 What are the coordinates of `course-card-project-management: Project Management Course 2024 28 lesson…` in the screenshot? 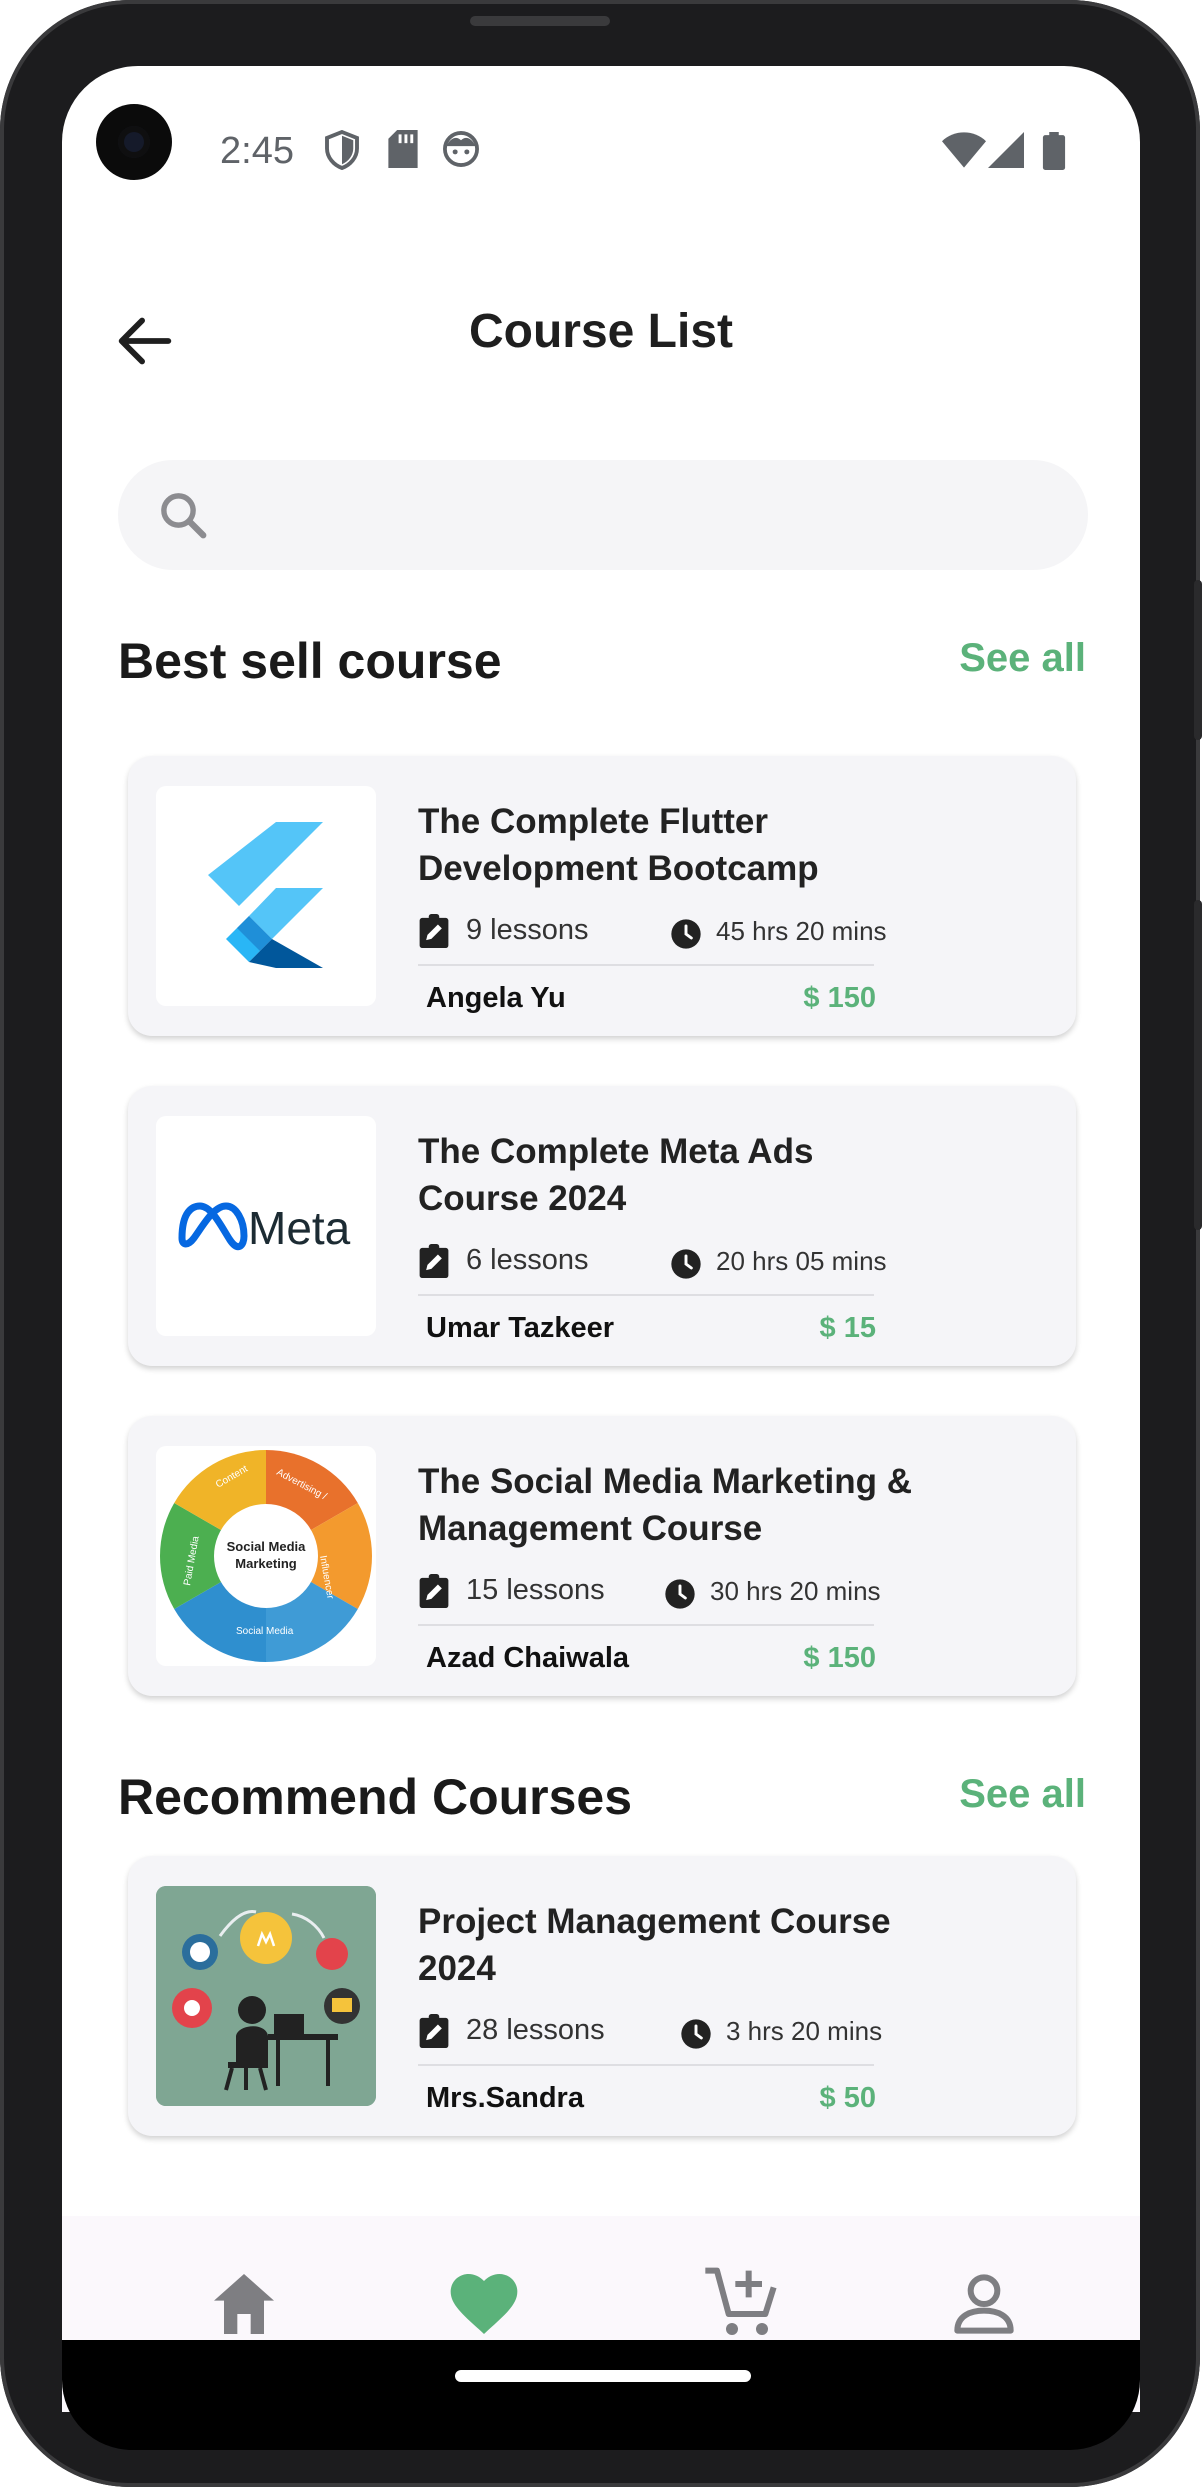 It's located at (602, 1996).